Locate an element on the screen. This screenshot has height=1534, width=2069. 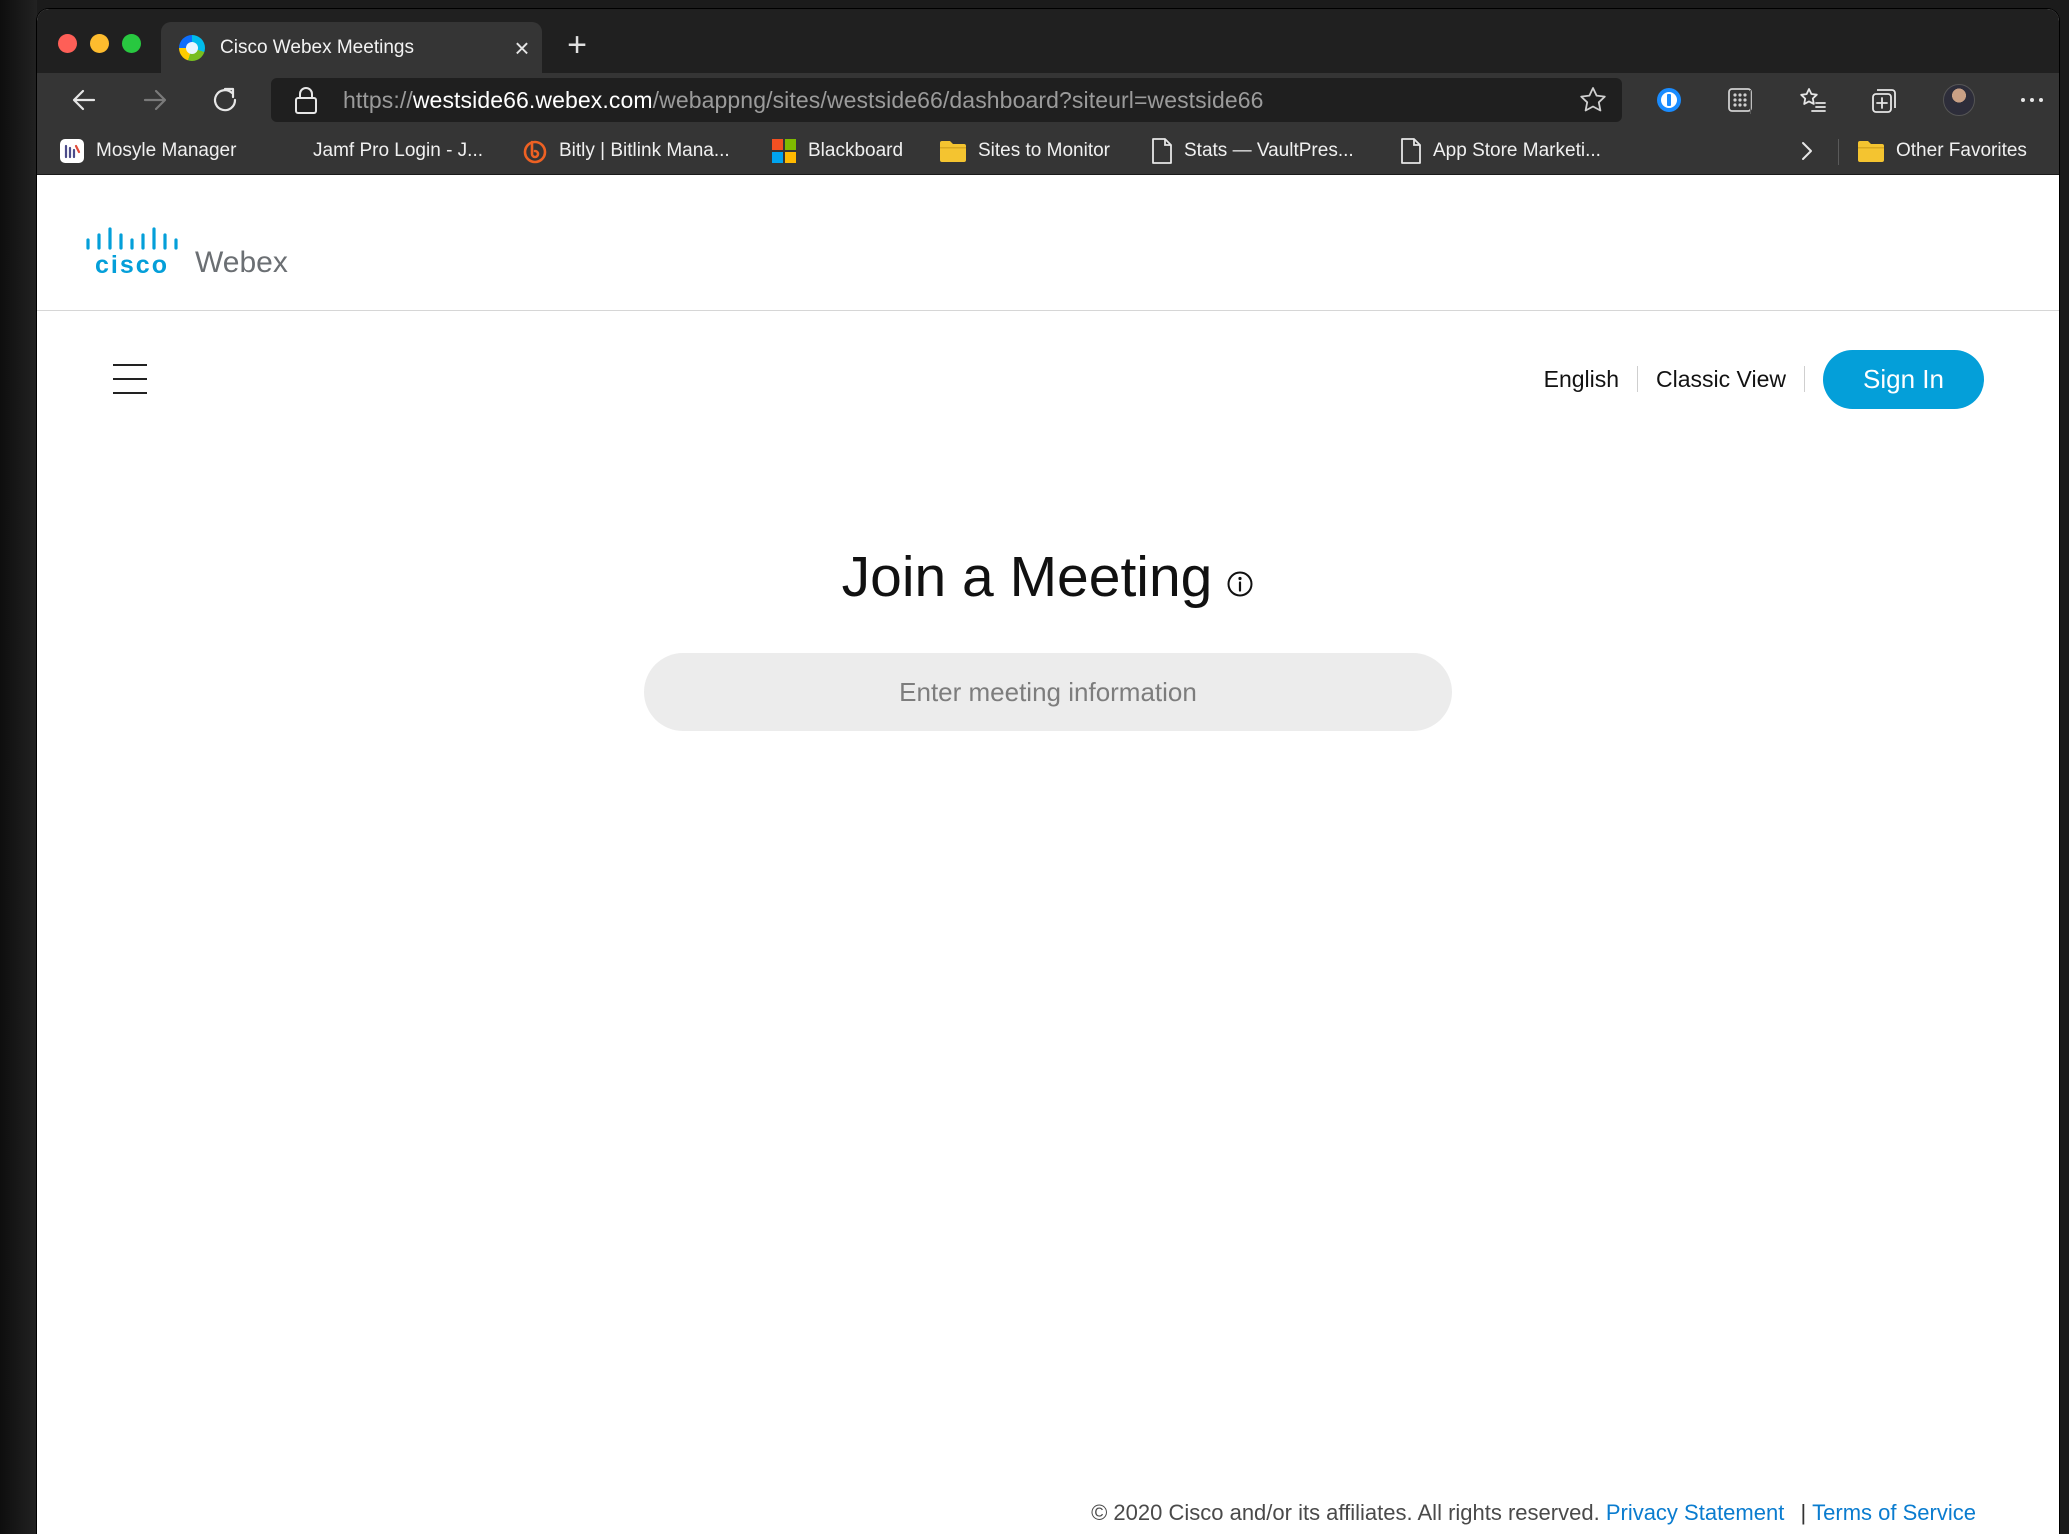
tab-close-icon: × is located at coordinates (522, 48).